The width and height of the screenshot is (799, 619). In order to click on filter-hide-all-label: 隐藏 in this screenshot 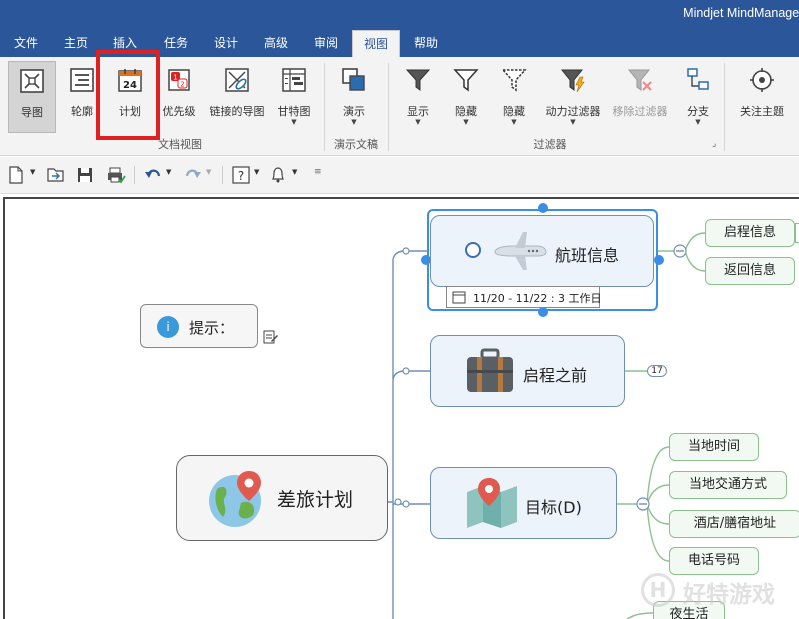, I will do `click(514, 111)`.